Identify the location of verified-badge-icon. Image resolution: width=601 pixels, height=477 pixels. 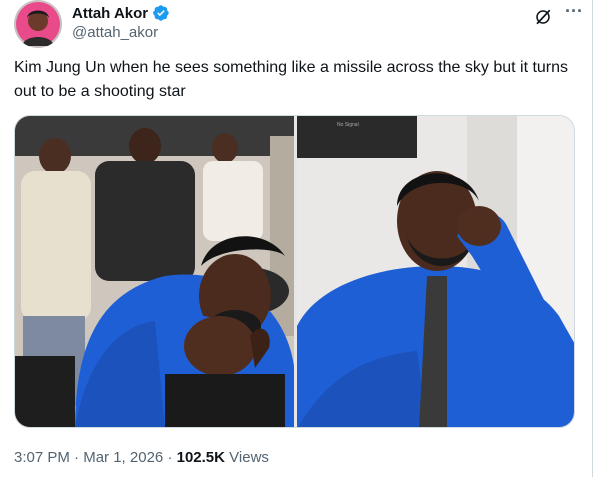
(161, 13).